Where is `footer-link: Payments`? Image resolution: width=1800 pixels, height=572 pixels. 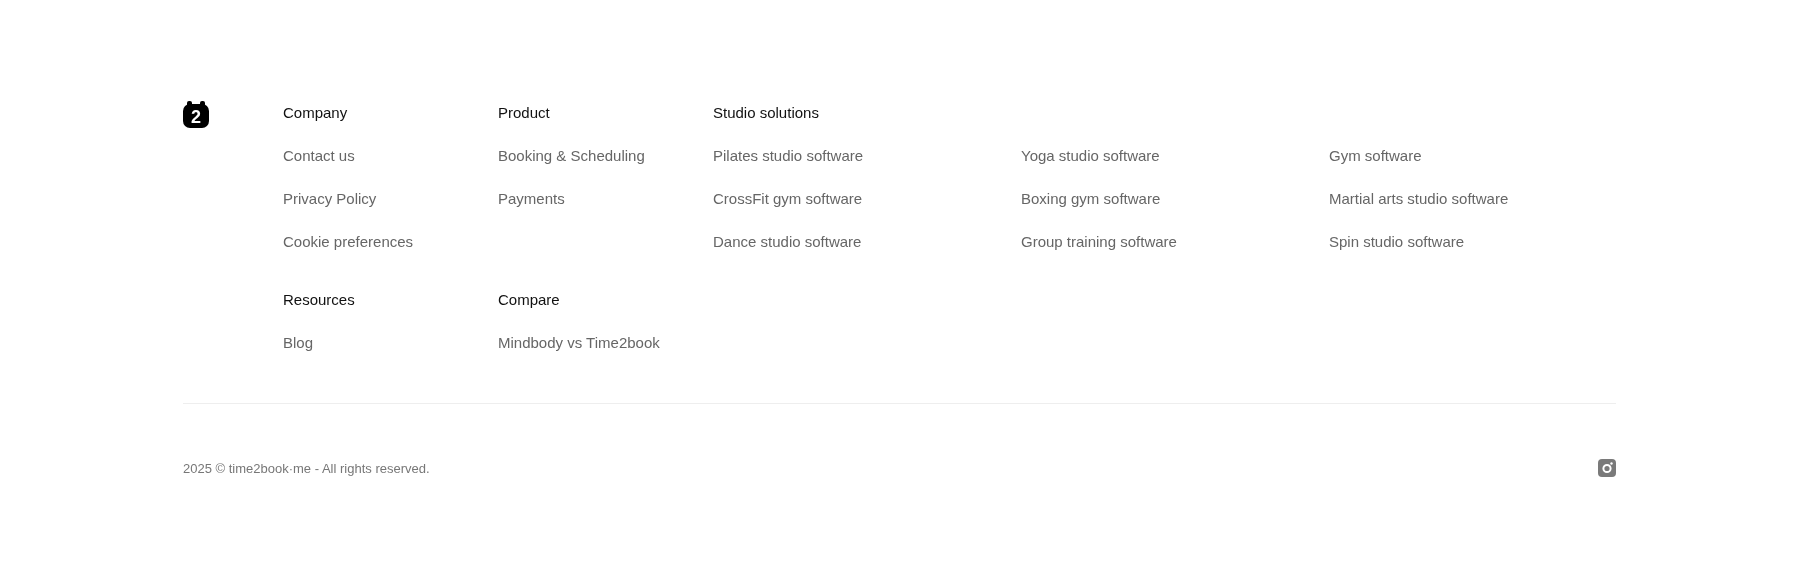
footer-link: Payments is located at coordinates (605, 199).